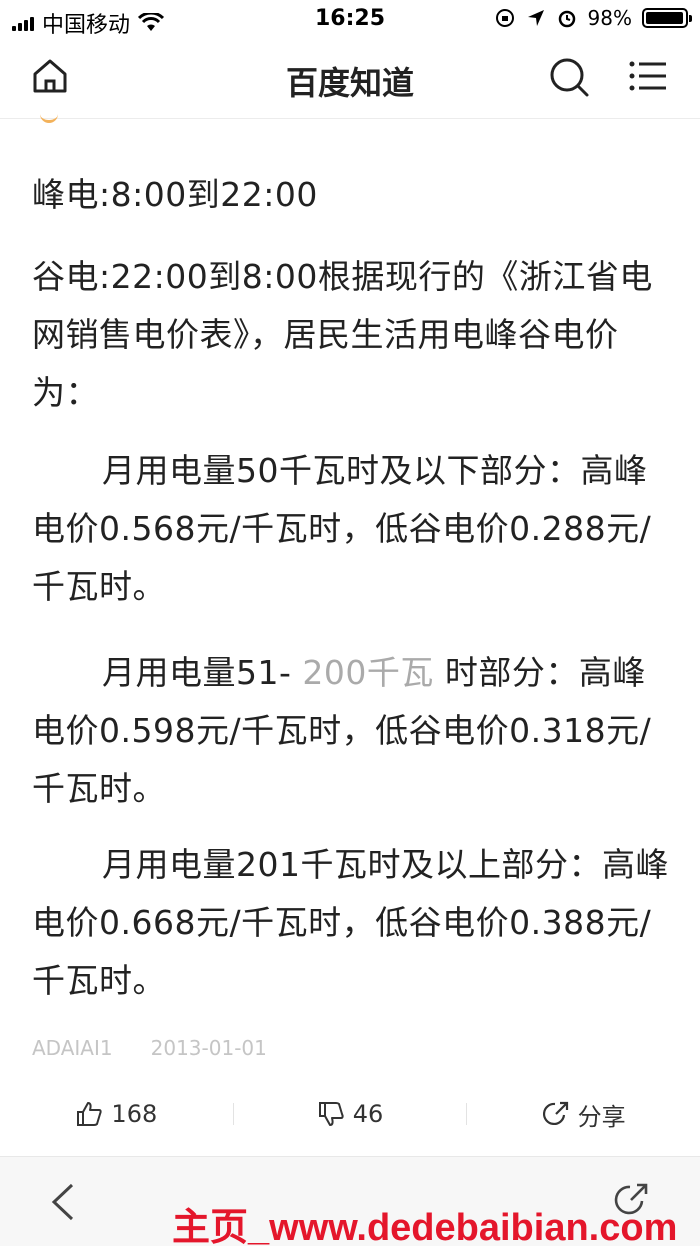 This screenshot has height=1251, width=700. What do you see at coordinates (49, 117) in the screenshot?
I see `avatar-edge` at bounding box center [49, 117].